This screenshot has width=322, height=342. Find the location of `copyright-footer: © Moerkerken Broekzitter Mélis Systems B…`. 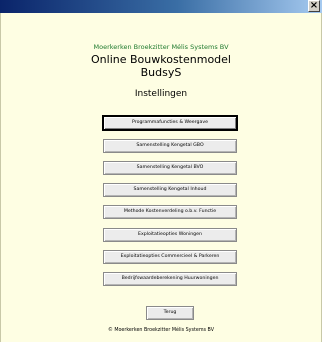

copyright-footer: © Moerkerken Broekzitter Mélis Systems B… is located at coordinates (161, 330).